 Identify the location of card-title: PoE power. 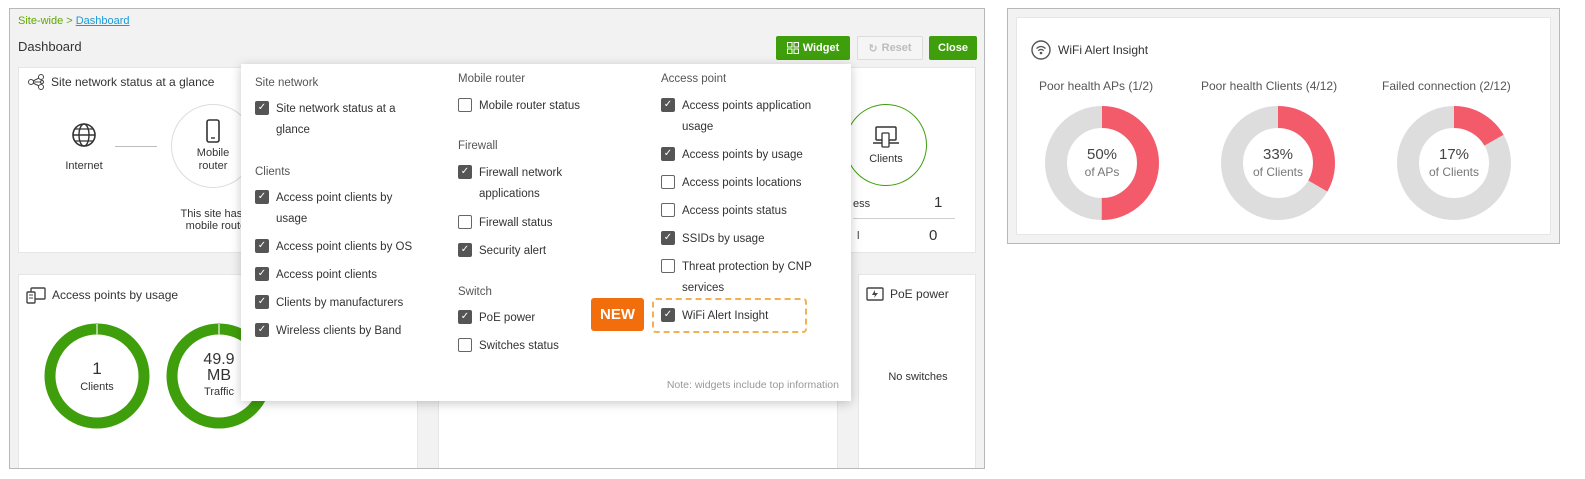
(907, 294).